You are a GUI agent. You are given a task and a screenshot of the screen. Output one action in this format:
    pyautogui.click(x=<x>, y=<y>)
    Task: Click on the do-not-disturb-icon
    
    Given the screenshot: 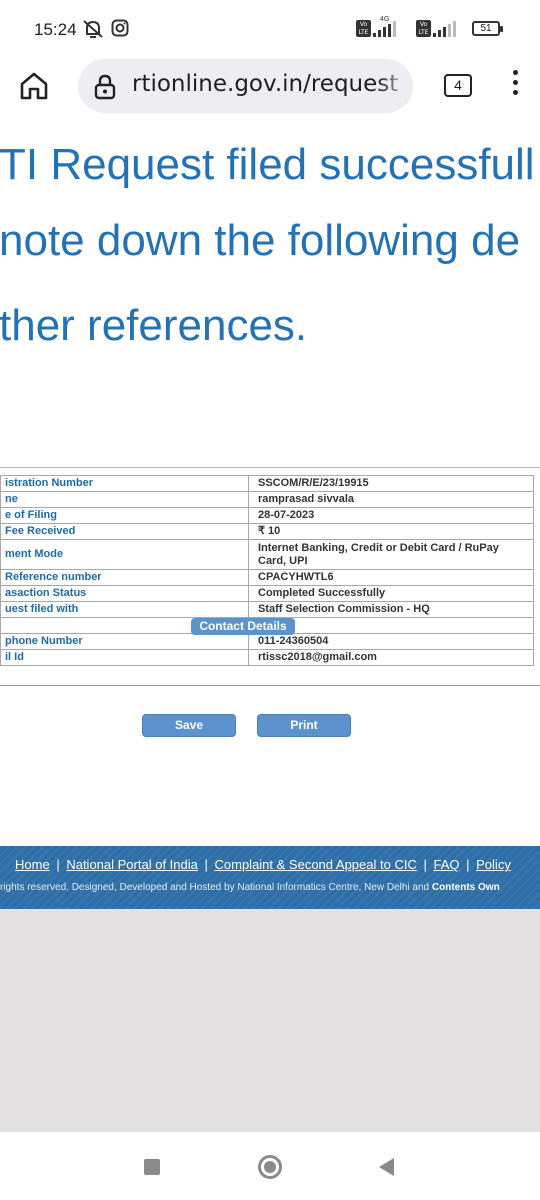 What is the action you would take?
    pyautogui.click(x=93, y=31)
    